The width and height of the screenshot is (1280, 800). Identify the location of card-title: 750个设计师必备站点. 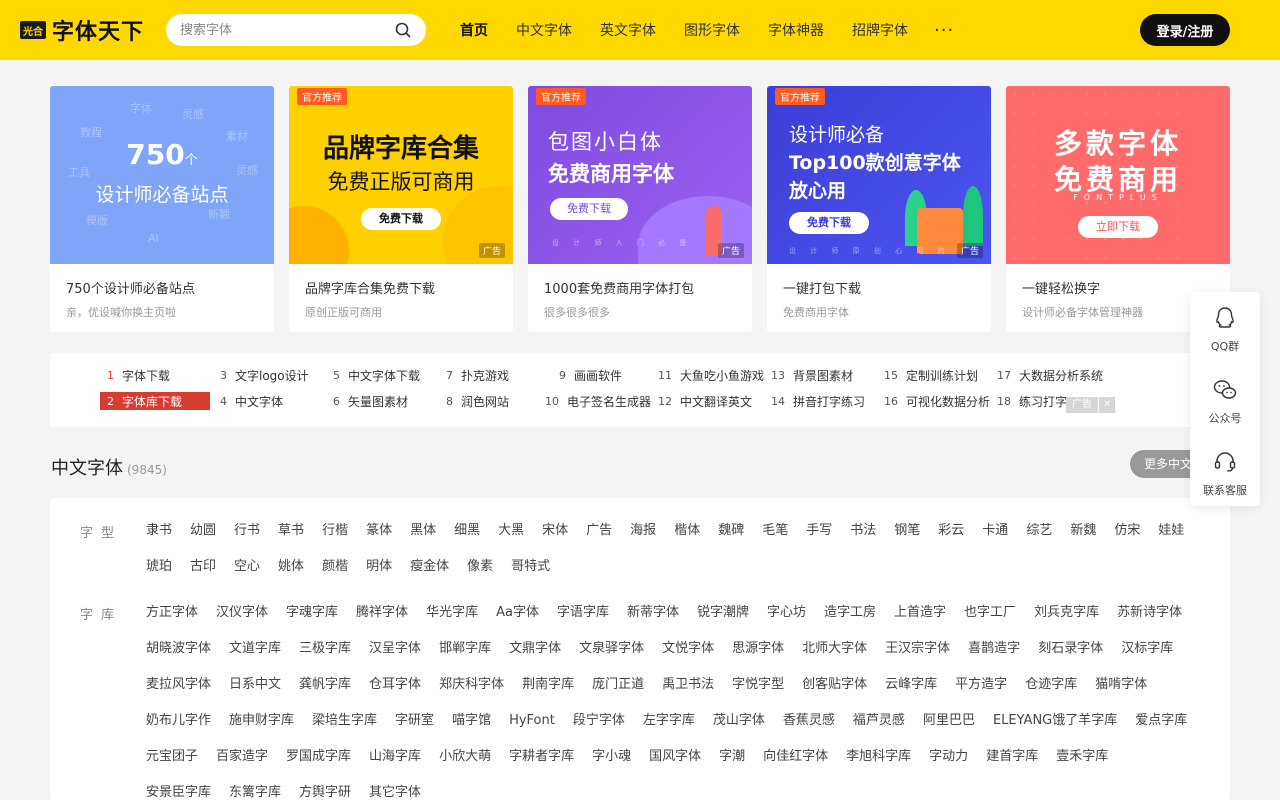
(130, 287).